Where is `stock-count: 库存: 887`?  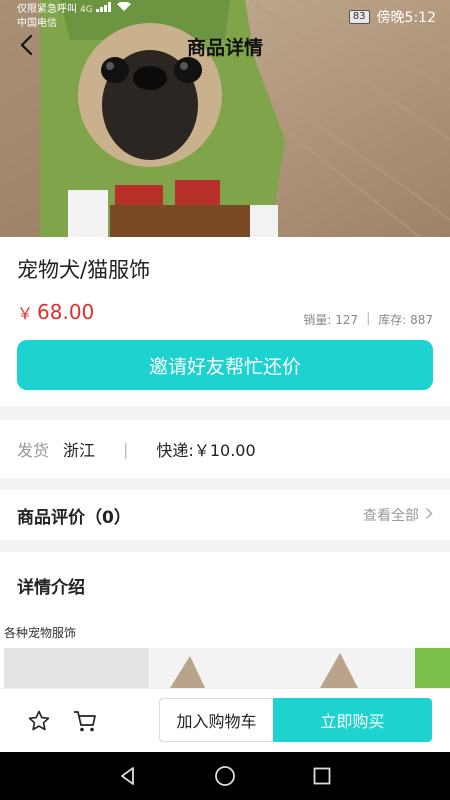
stock-count: 库存: 887 is located at coordinates (405, 320).